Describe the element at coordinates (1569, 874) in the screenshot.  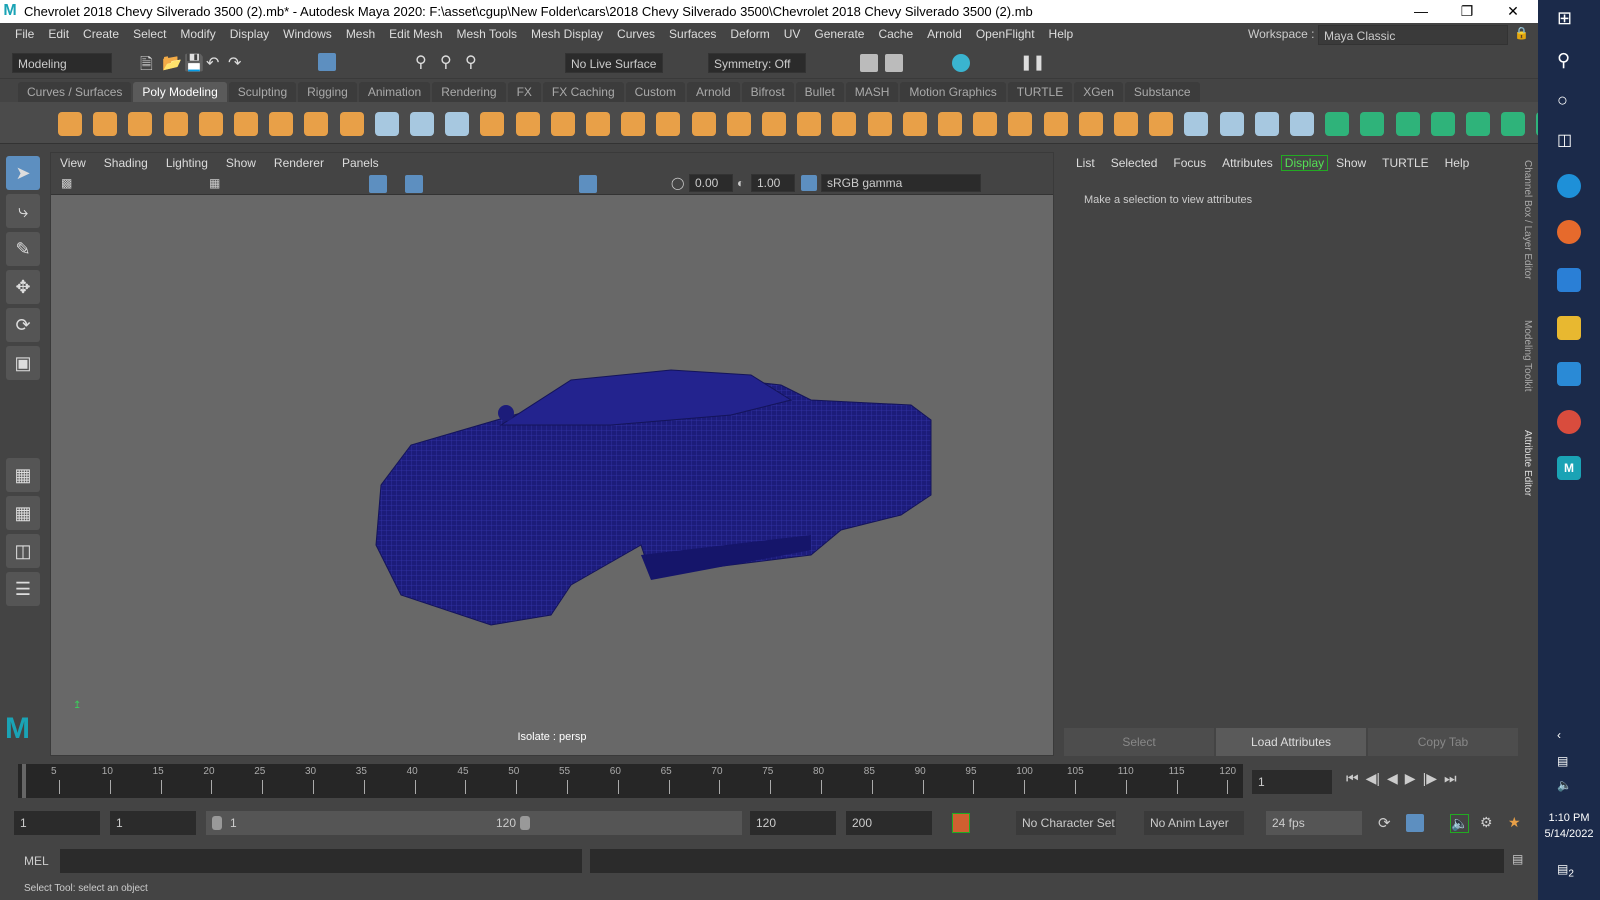
I see `notifications-icon: ▤2` at that location.